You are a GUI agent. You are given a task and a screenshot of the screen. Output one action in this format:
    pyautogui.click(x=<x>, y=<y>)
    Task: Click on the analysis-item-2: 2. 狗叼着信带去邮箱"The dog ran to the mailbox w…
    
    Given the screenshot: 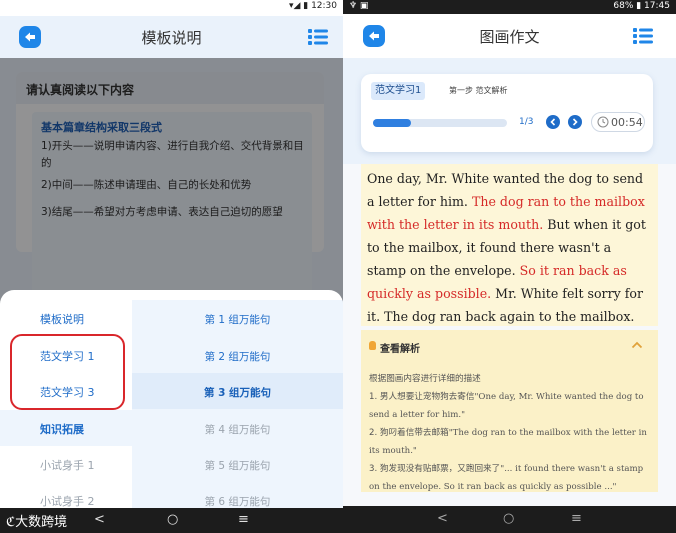 What is the action you would take?
    pyautogui.click(x=511, y=442)
    